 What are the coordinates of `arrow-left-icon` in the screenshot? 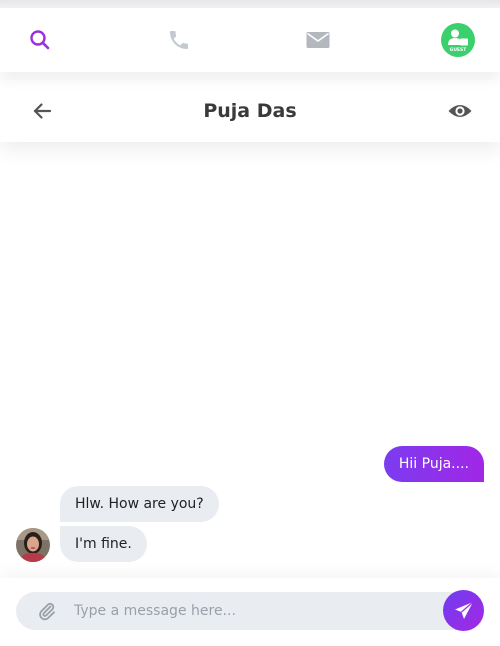 It's located at (42, 111).